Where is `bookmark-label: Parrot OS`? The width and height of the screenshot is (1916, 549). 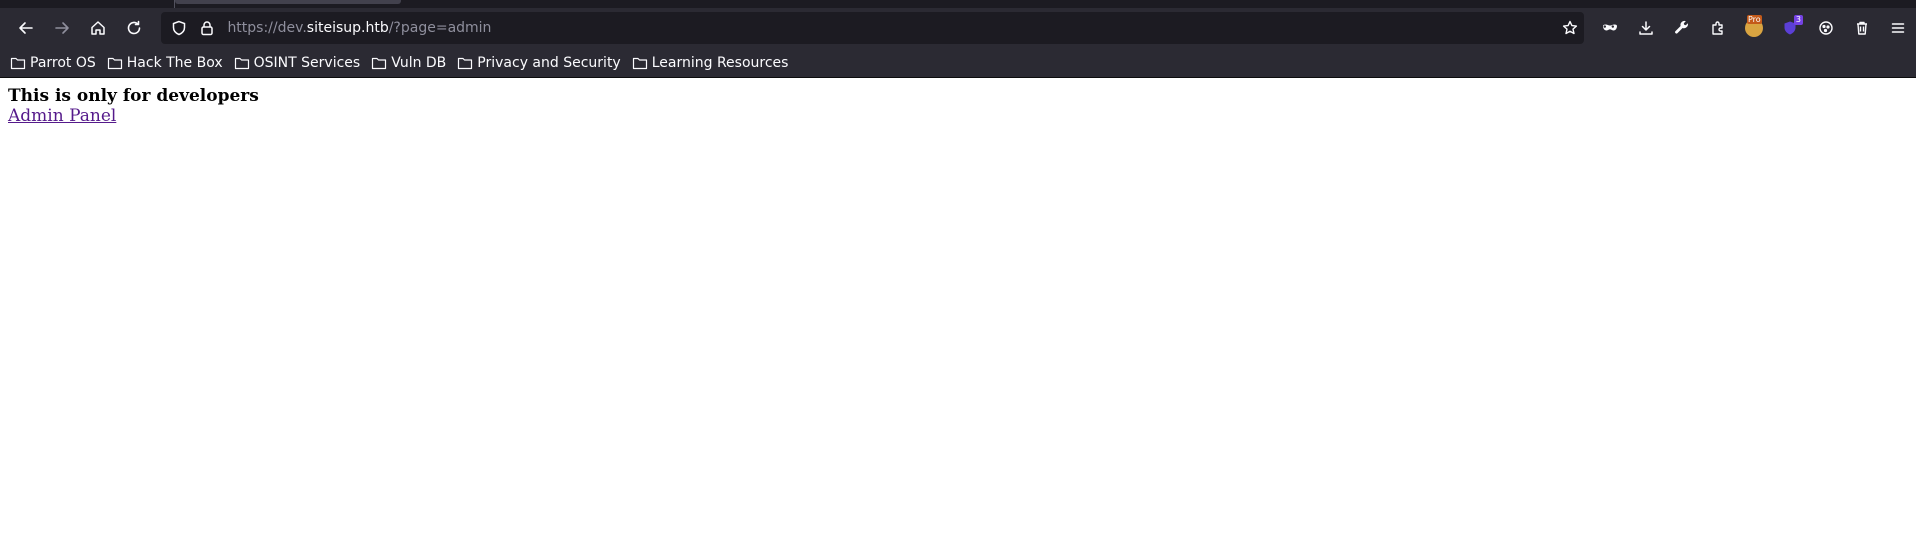 bookmark-label: Parrot OS is located at coordinates (63, 62).